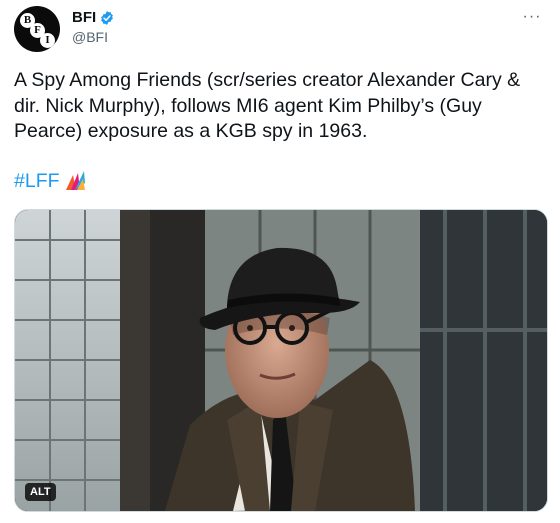 The width and height of the screenshot is (560, 523). I want to click on hashtag-link: #LFF, so click(37, 181).